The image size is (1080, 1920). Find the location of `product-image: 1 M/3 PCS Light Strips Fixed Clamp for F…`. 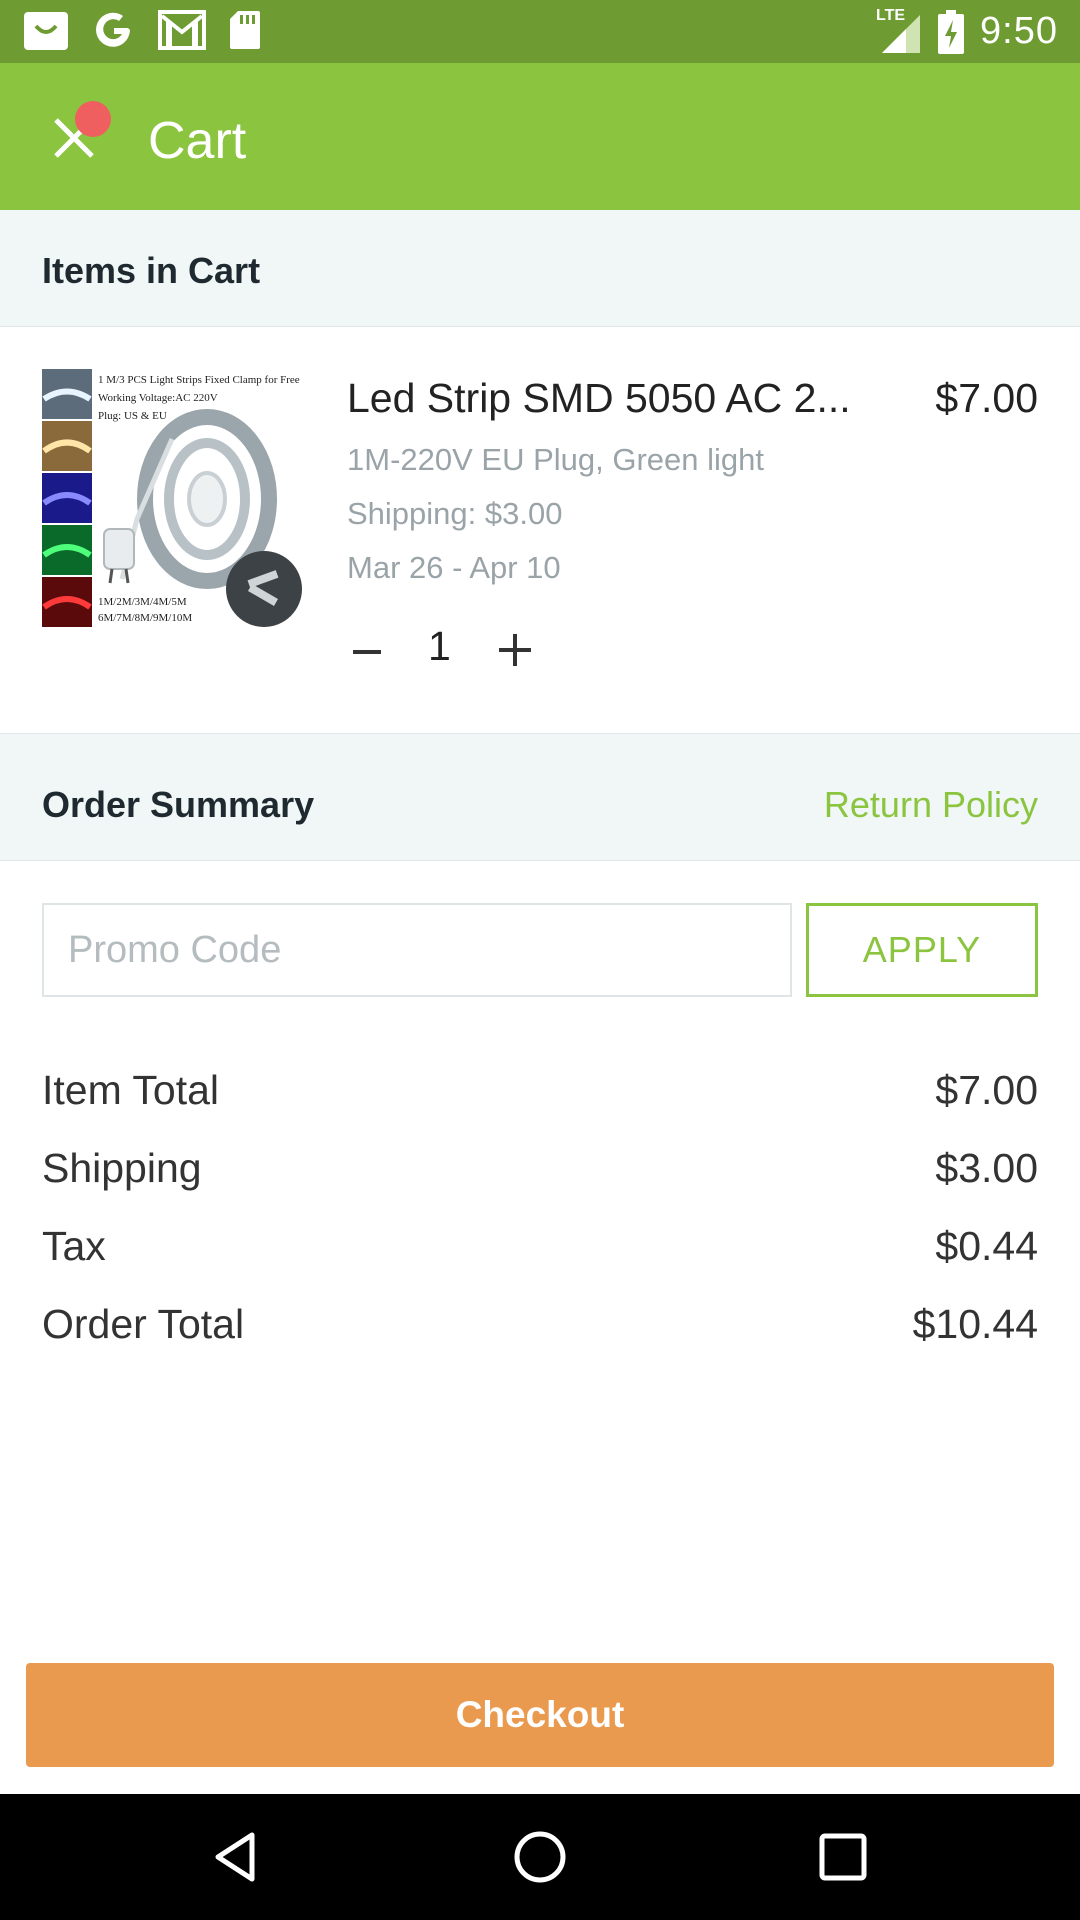

product-image: 1 M/3 PCS Light Strips Fixed Clamp for F… is located at coordinates (173, 500).